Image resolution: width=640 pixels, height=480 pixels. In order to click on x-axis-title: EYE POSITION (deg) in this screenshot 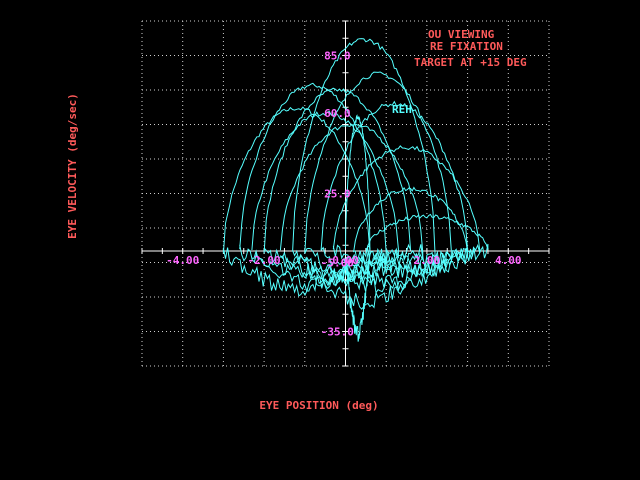, I will do `click(318, 405)`.